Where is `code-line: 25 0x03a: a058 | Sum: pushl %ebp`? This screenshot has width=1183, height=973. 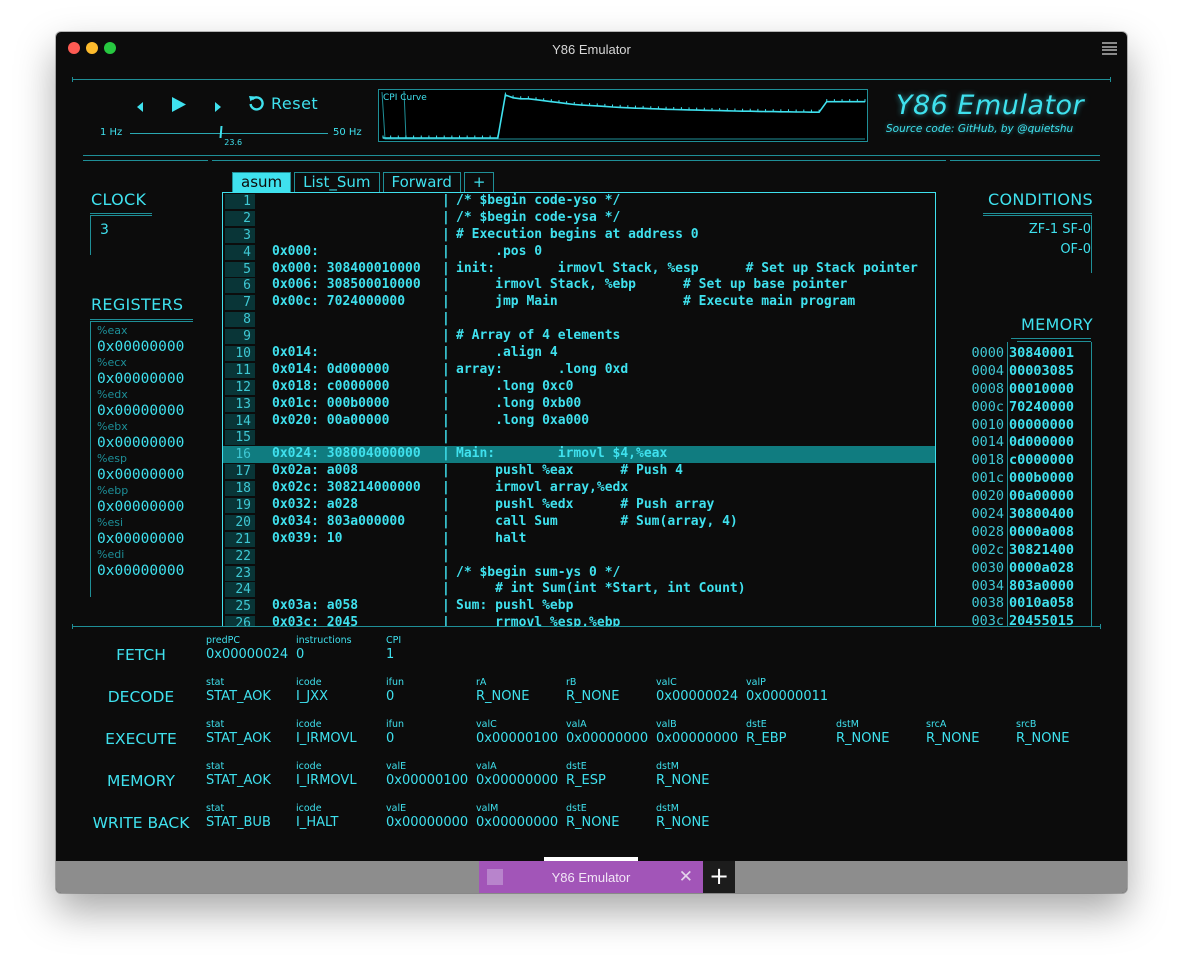
code-line: 25 0x03a: a058 | Sum: pushl %ebp is located at coordinates (579, 606).